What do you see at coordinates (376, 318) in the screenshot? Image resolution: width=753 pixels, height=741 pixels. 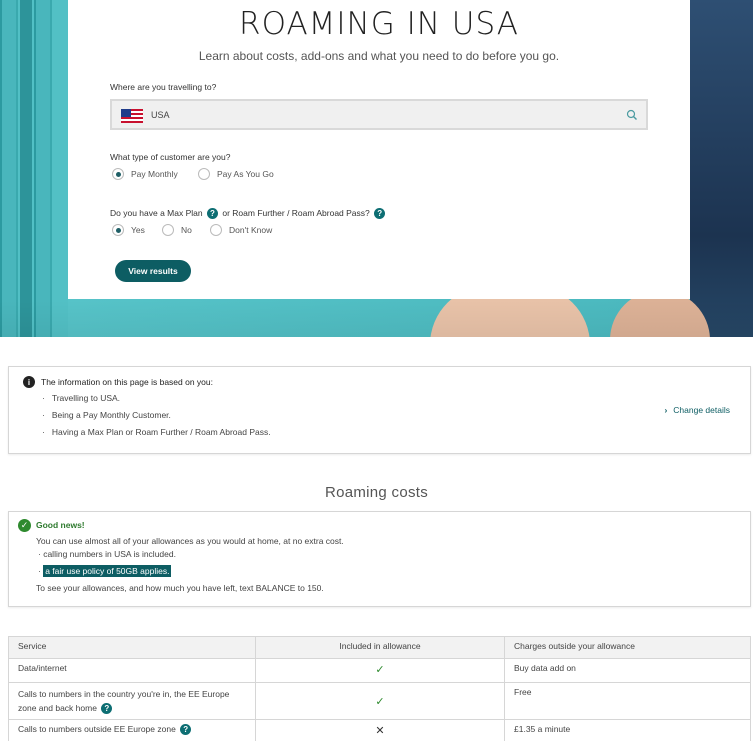 I see `floor-shadow` at bounding box center [376, 318].